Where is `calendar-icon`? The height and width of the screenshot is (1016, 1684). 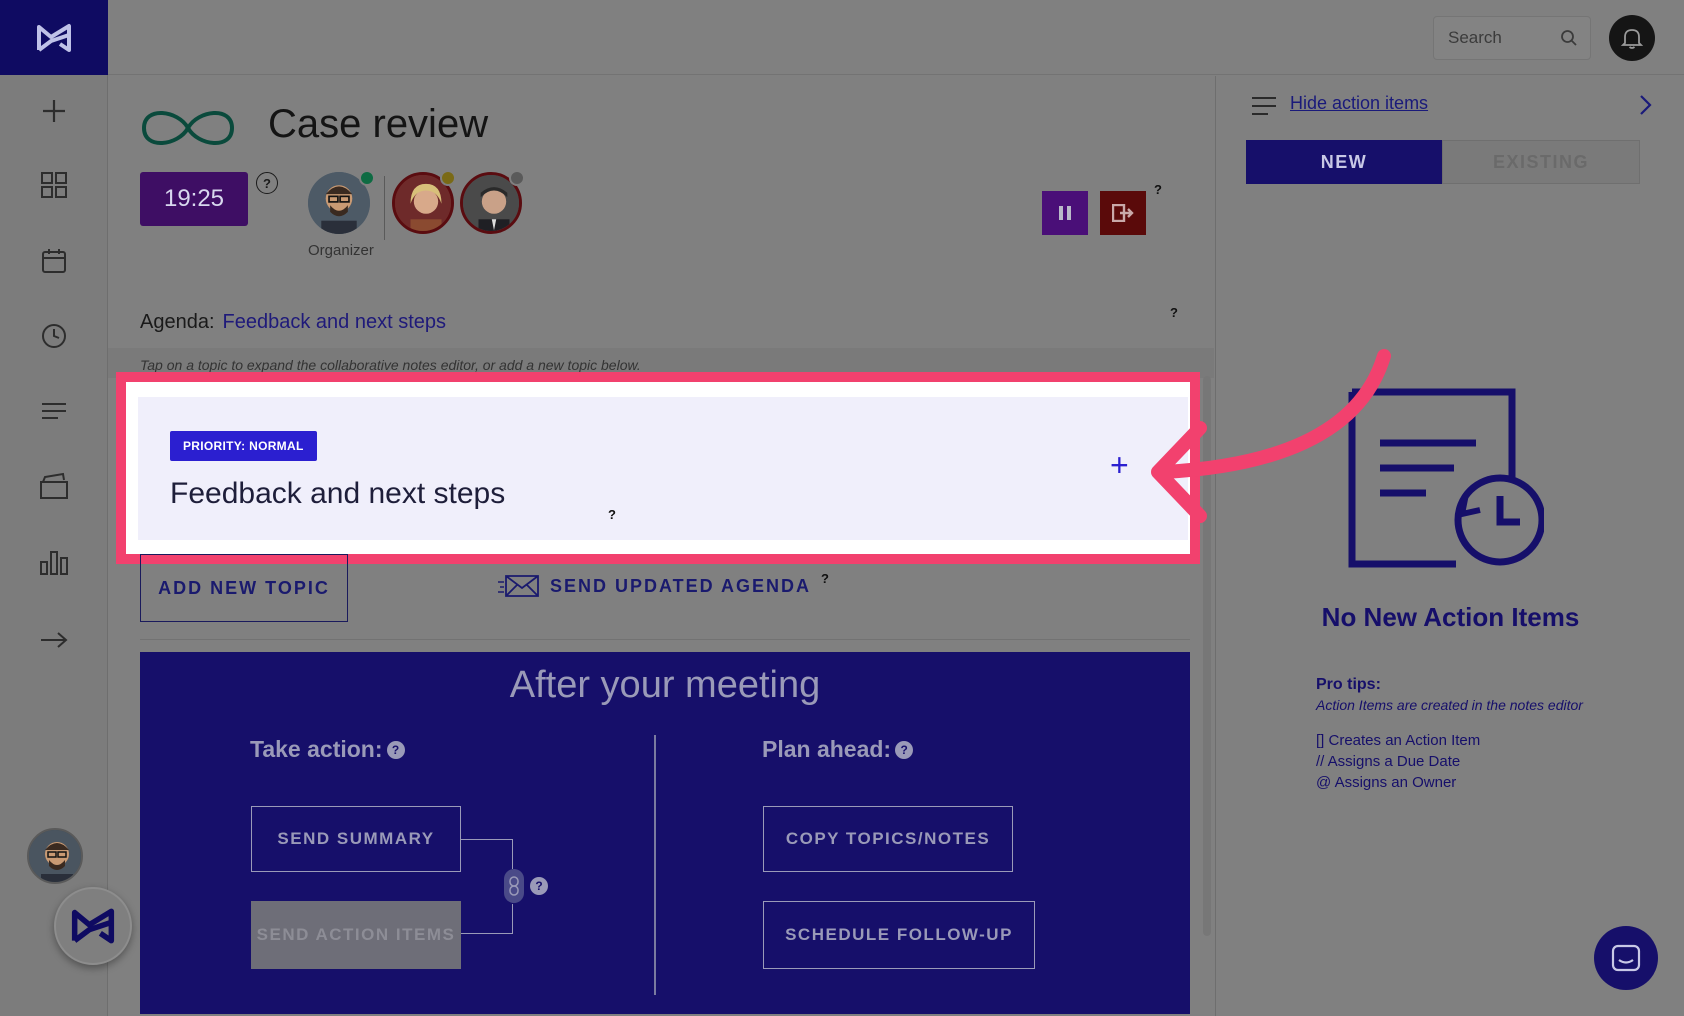
calendar-icon is located at coordinates (54, 261).